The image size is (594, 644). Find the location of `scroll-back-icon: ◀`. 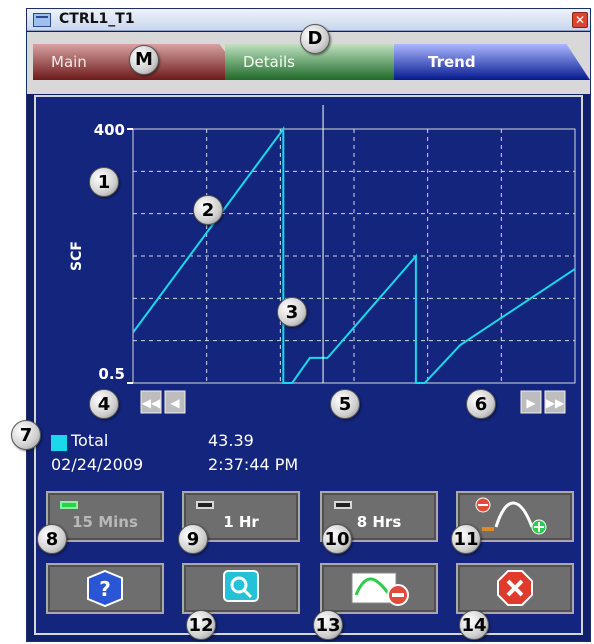

scroll-back-icon: ◀ is located at coordinates (175, 403).